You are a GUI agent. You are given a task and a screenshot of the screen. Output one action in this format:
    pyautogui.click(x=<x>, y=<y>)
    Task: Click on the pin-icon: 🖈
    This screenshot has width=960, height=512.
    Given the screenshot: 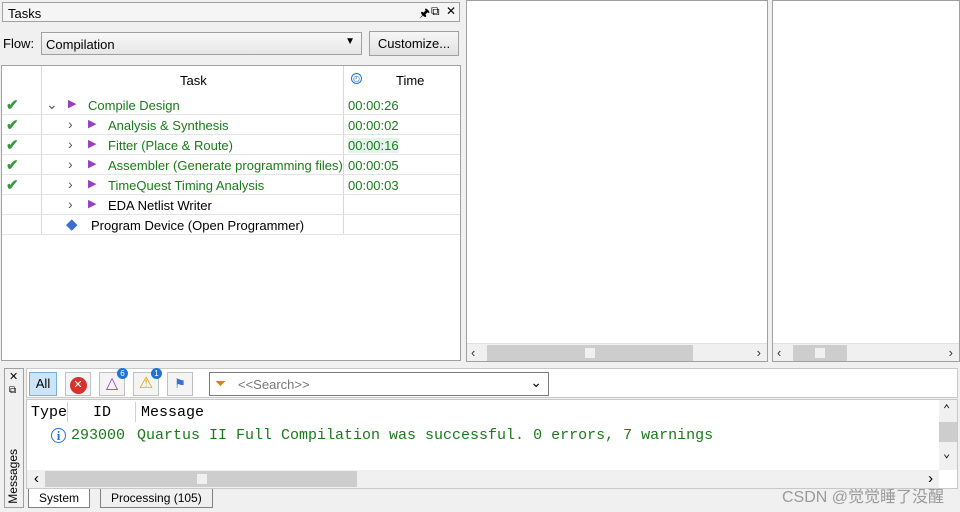 What is the action you would take?
    pyautogui.click(x=424, y=14)
    